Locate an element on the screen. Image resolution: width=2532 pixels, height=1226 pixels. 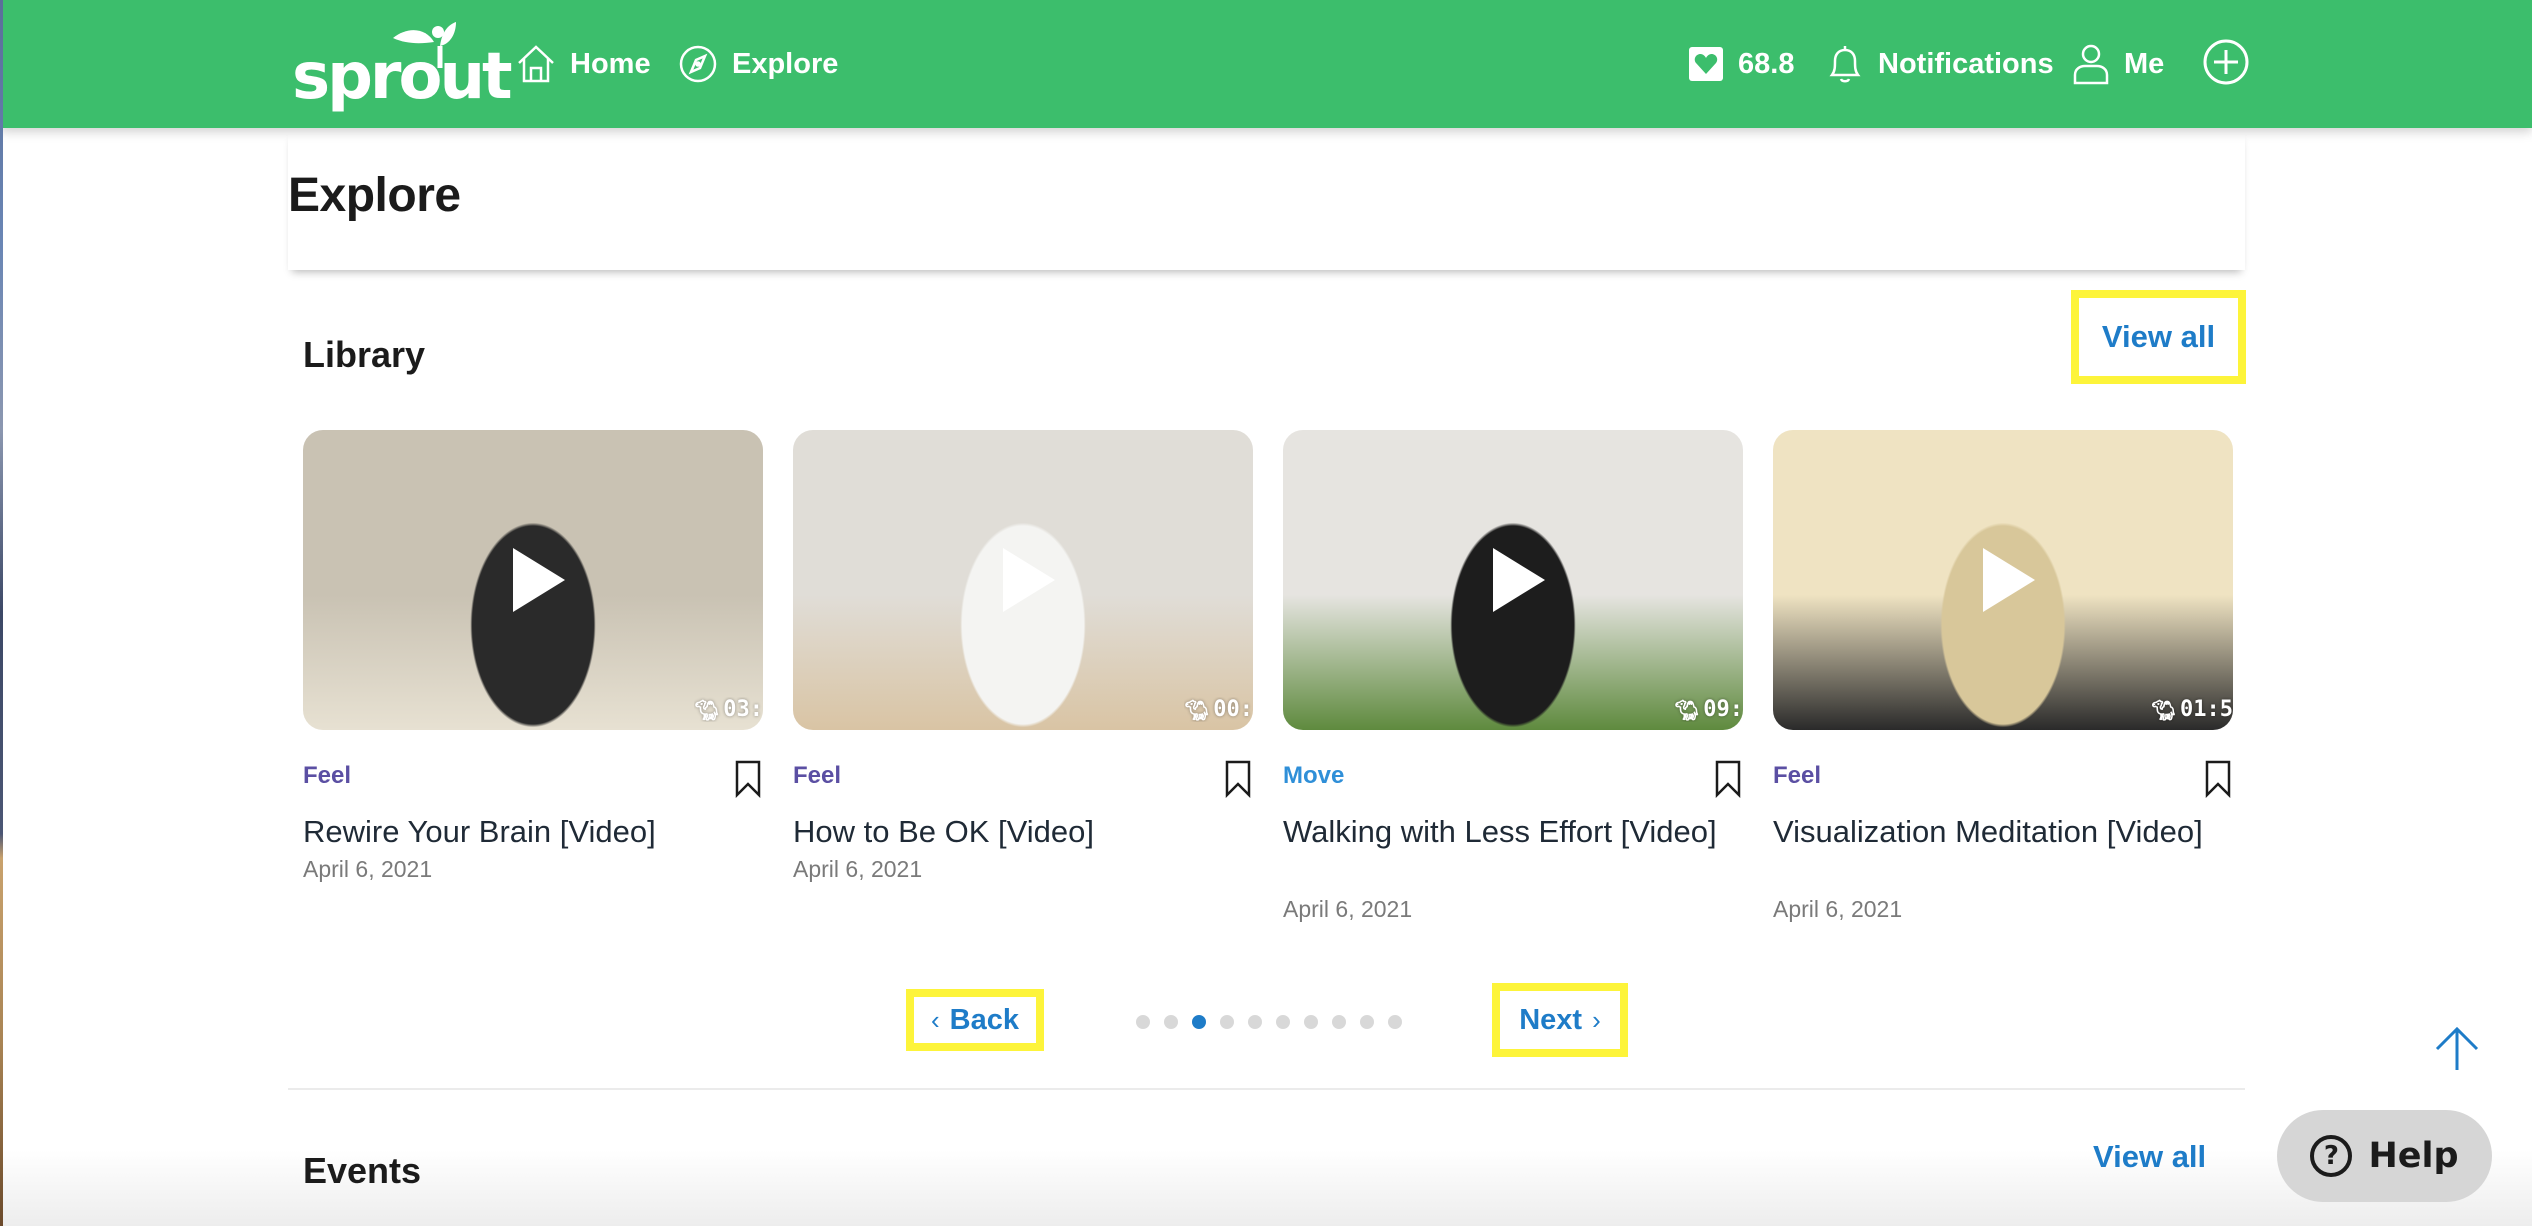
page-title: Explore is located at coordinates (374, 195).